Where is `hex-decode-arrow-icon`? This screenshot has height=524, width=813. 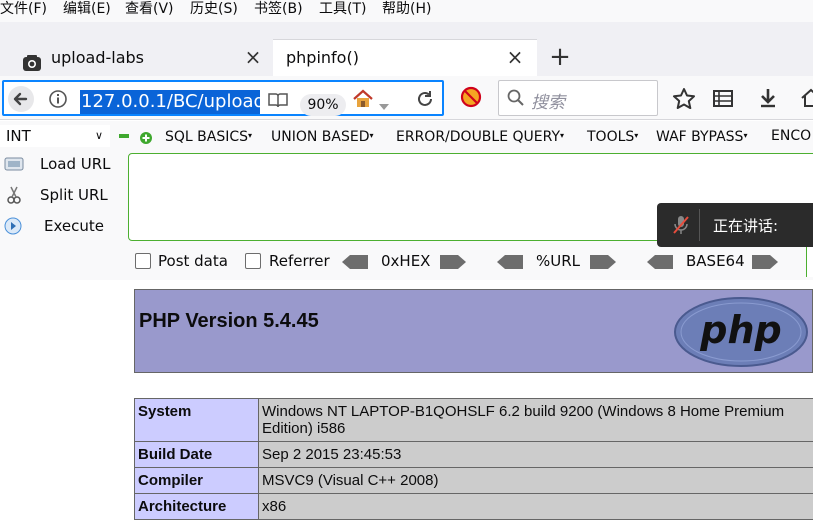
hex-decode-arrow-icon is located at coordinates (355, 261).